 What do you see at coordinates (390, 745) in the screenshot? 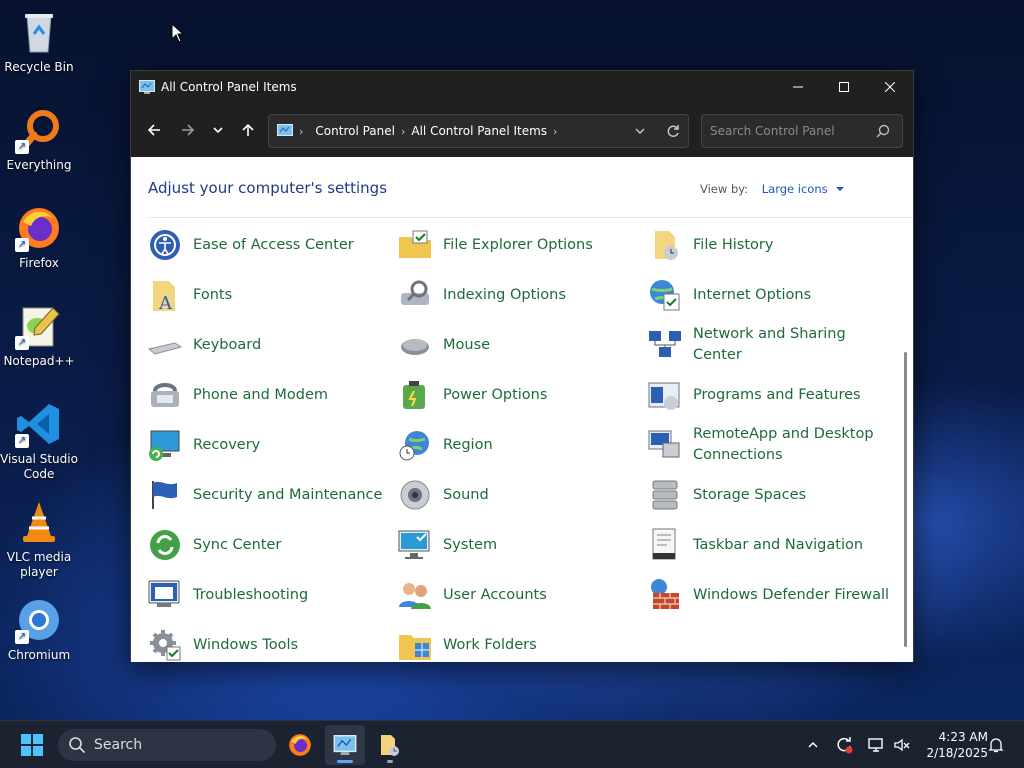
I see `taskbar-file-explorer` at bounding box center [390, 745].